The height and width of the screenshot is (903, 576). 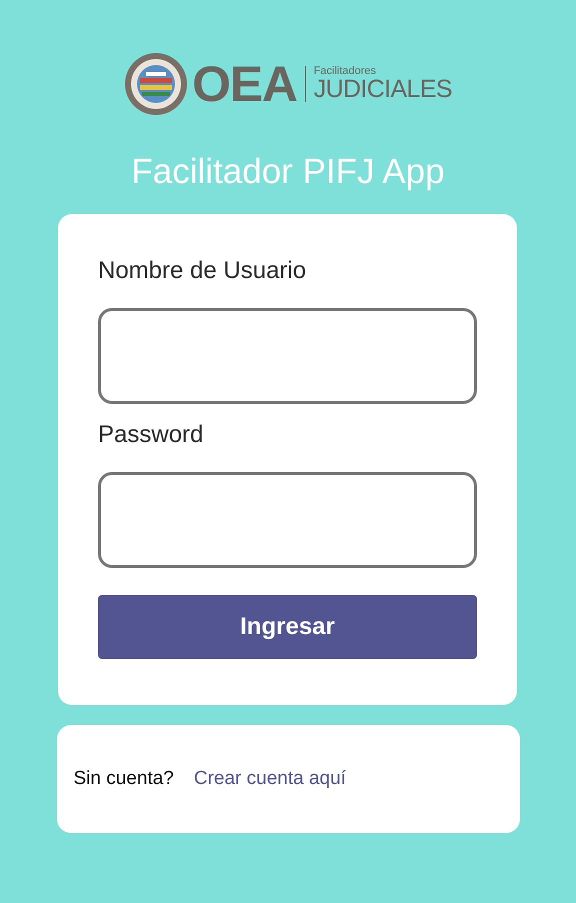 I want to click on seal-icon, so click(x=156, y=84).